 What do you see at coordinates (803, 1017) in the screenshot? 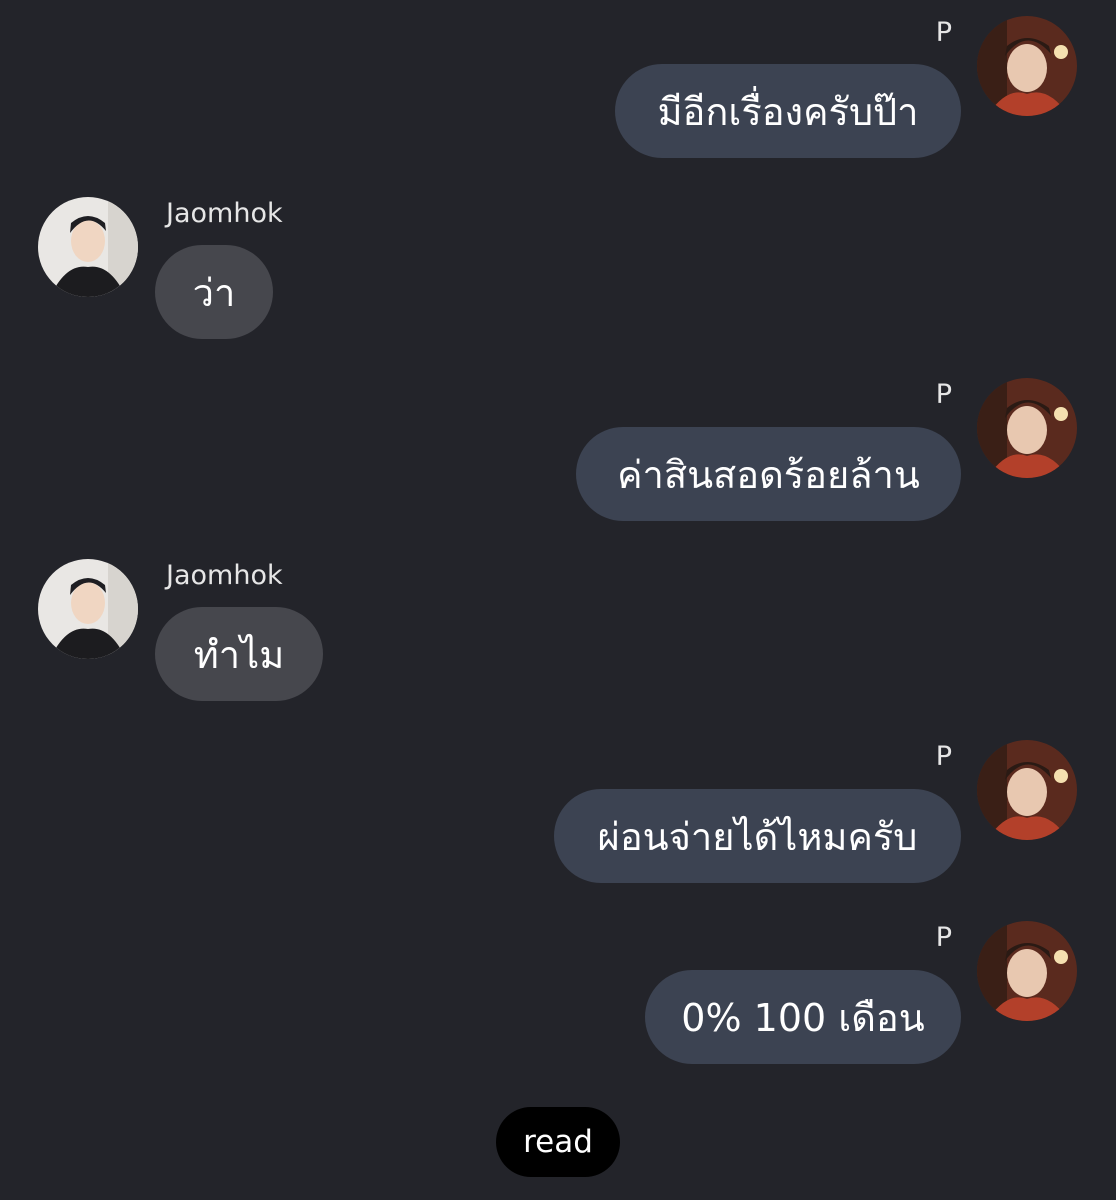
I see `message-bubble-outgoing: 0% 100 เดือน` at bounding box center [803, 1017].